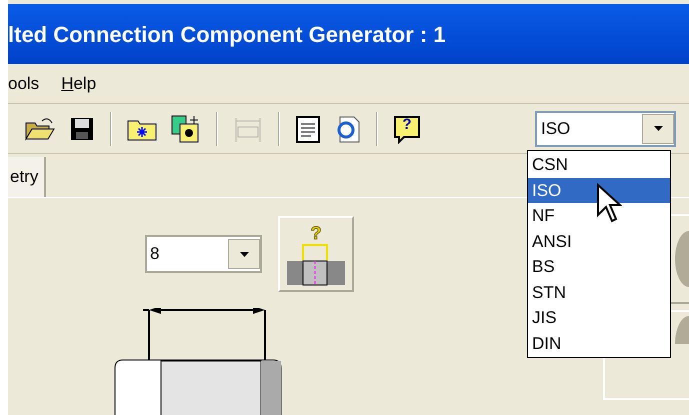 The image size is (689, 415). What do you see at coordinates (609, 203) in the screenshot?
I see `mouse-pointer-icon` at bounding box center [609, 203].